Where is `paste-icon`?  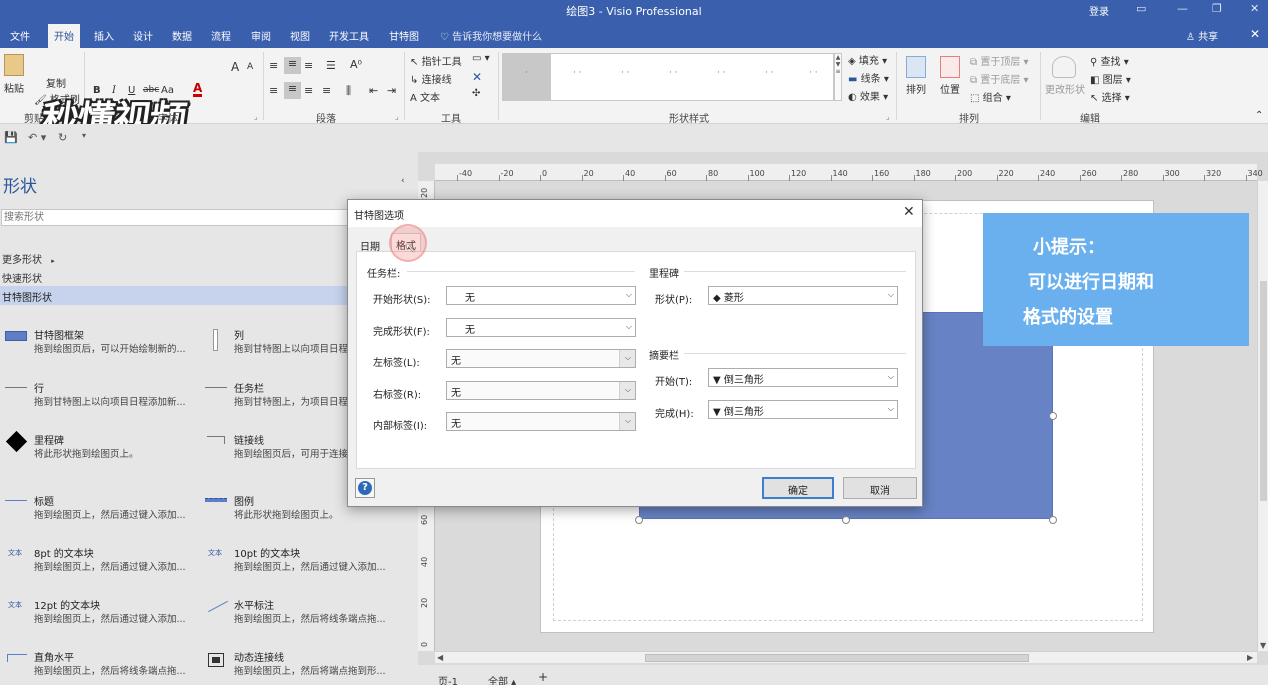 paste-icon is located at coordinates (14, 65).